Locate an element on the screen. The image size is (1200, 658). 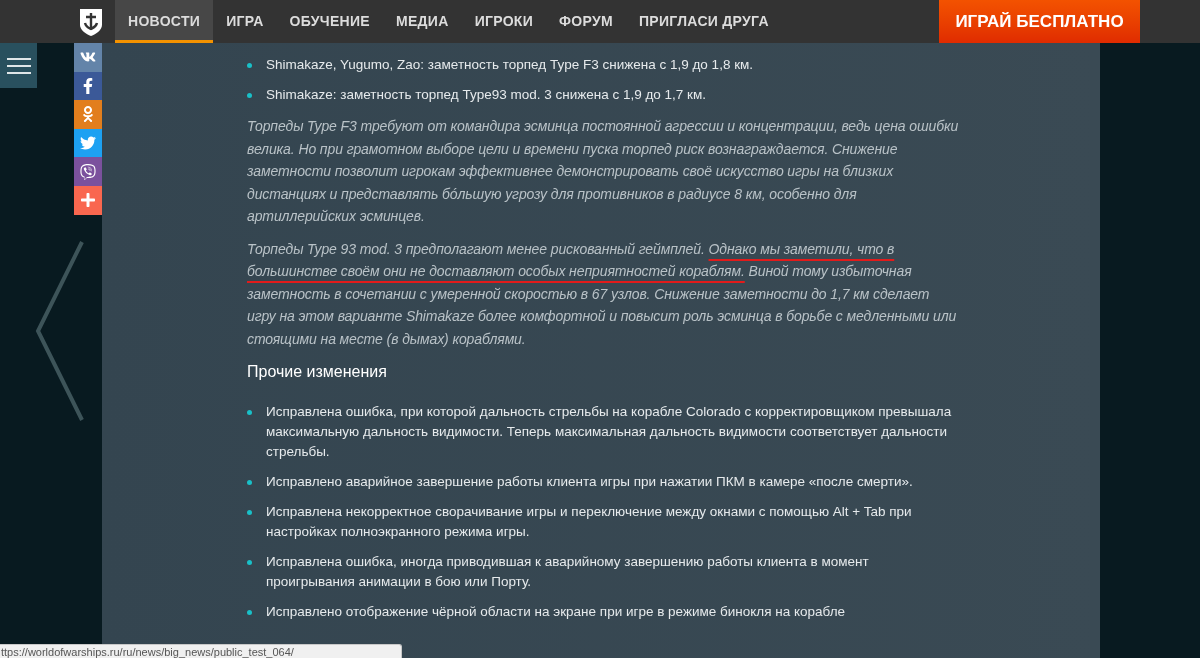
paragraph: Торпеды Type 93 mod. 3 предполагают менее рискованный геймплей. Однако мы заметили, что в большинстве своём они не доставляют особых неприятностей кораблям. Виной тому избыточная заметность в сочетании с умеренной скоростью в 67 узлов. Снижение заметности до 1,7 км сделает игру на этом варианте Shimakaze более комфортной и повысит роль эсминца в борьбе с медленными или стоящими на месте (в дымах) кораблями. is located at coordinates (602, 294).